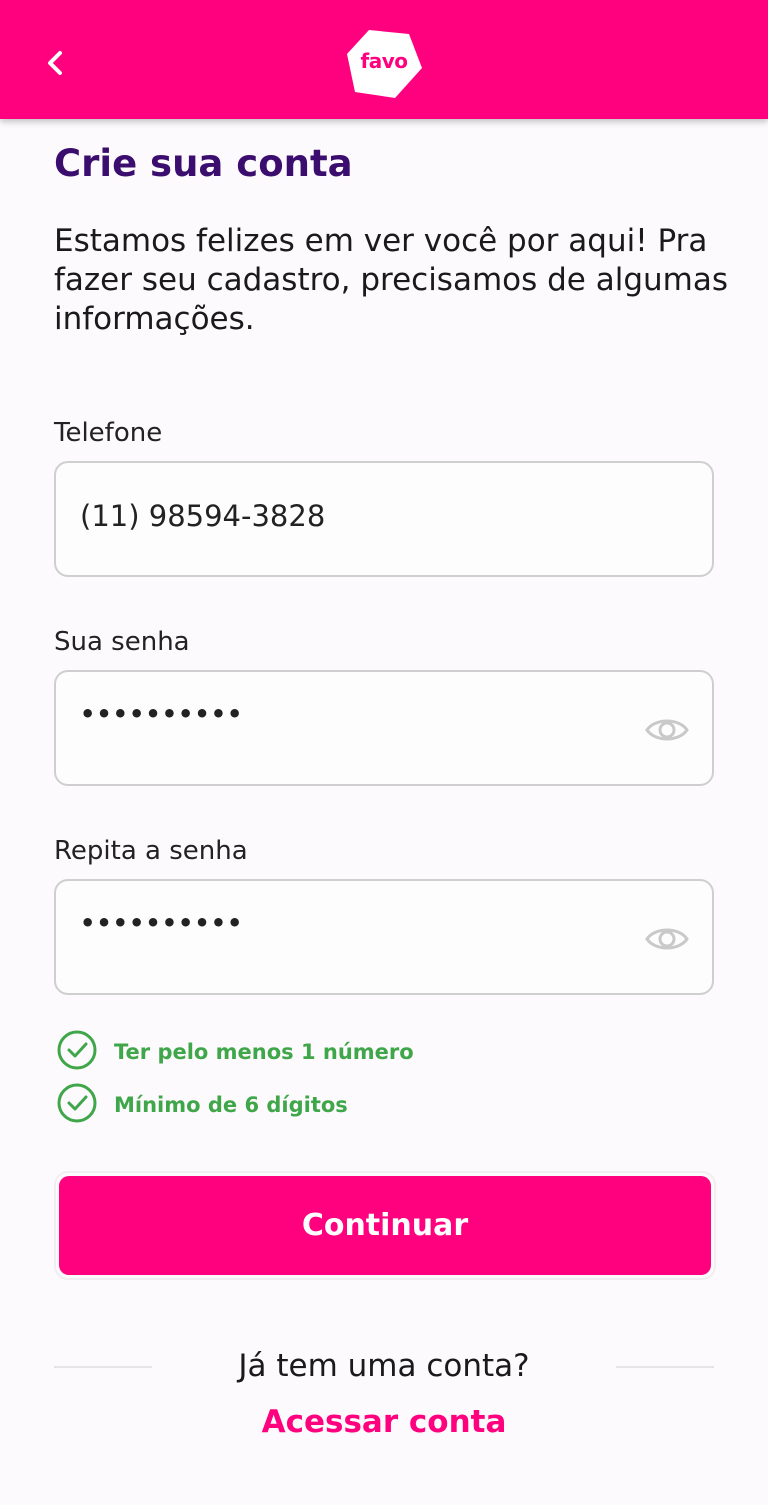 The height and width of the screenshot is (1505, 768). I want to click on continue-button: Continuar, so click(385, 1225).